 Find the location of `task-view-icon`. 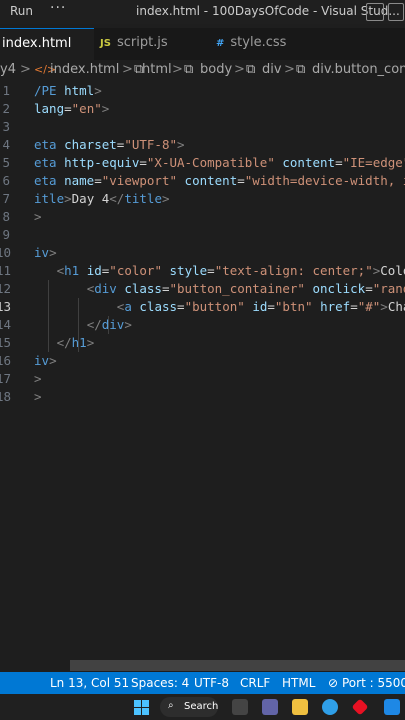

task-view-icon is located at coordinates (240, 707).